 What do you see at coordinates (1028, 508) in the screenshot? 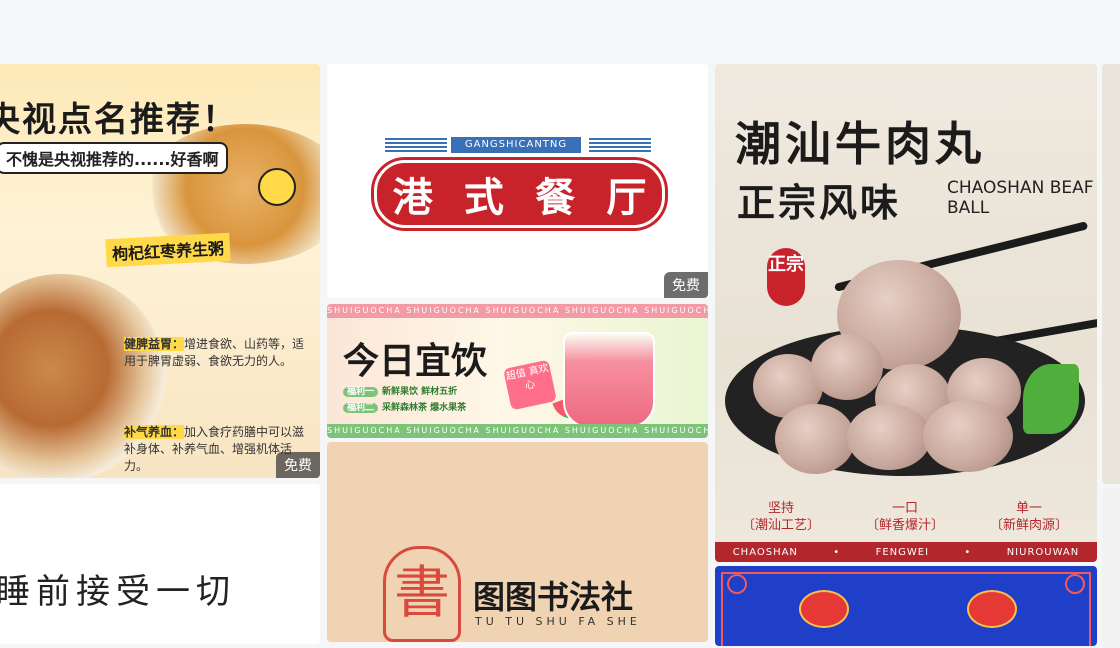
I see `feature-line: 单一` at bounding box center [1028, 508].